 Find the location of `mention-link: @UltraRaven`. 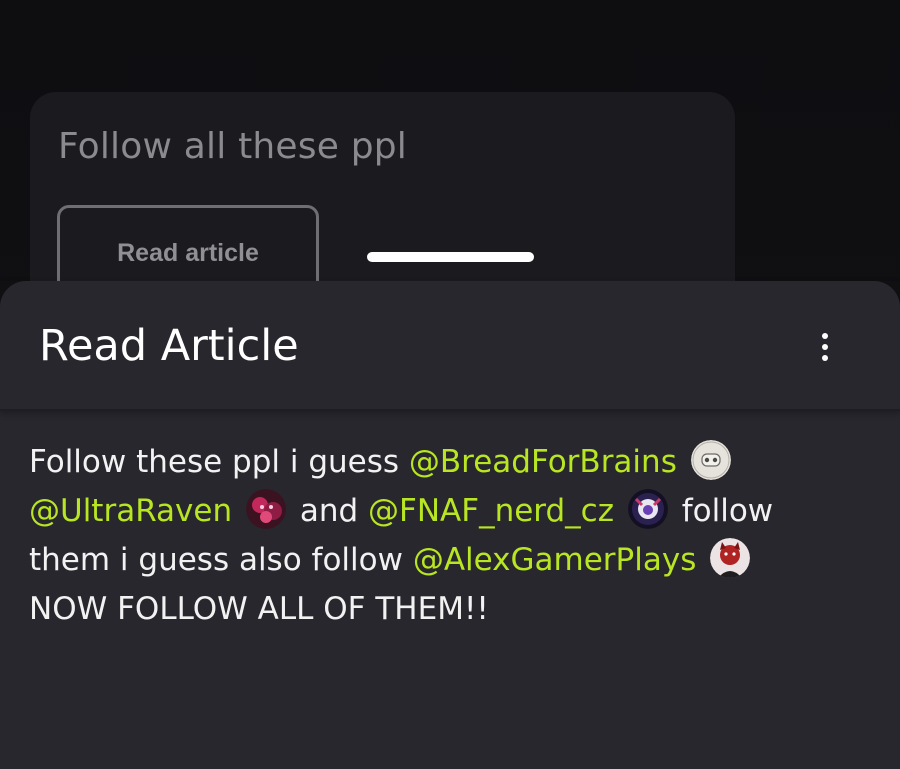

mention-link: @UltraRaven is located at coordinates (130, 511).